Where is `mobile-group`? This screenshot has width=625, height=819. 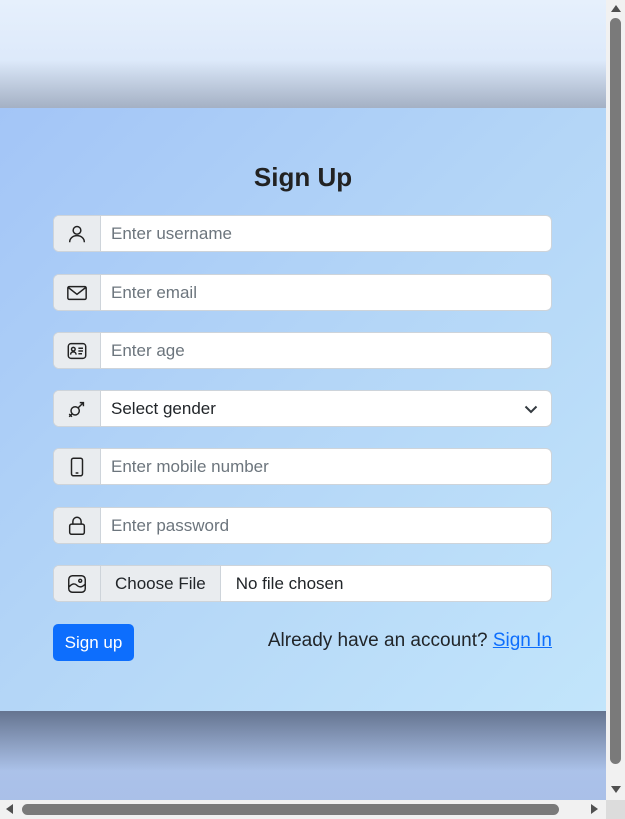
mobile-group is located at coordinates (302, 466).